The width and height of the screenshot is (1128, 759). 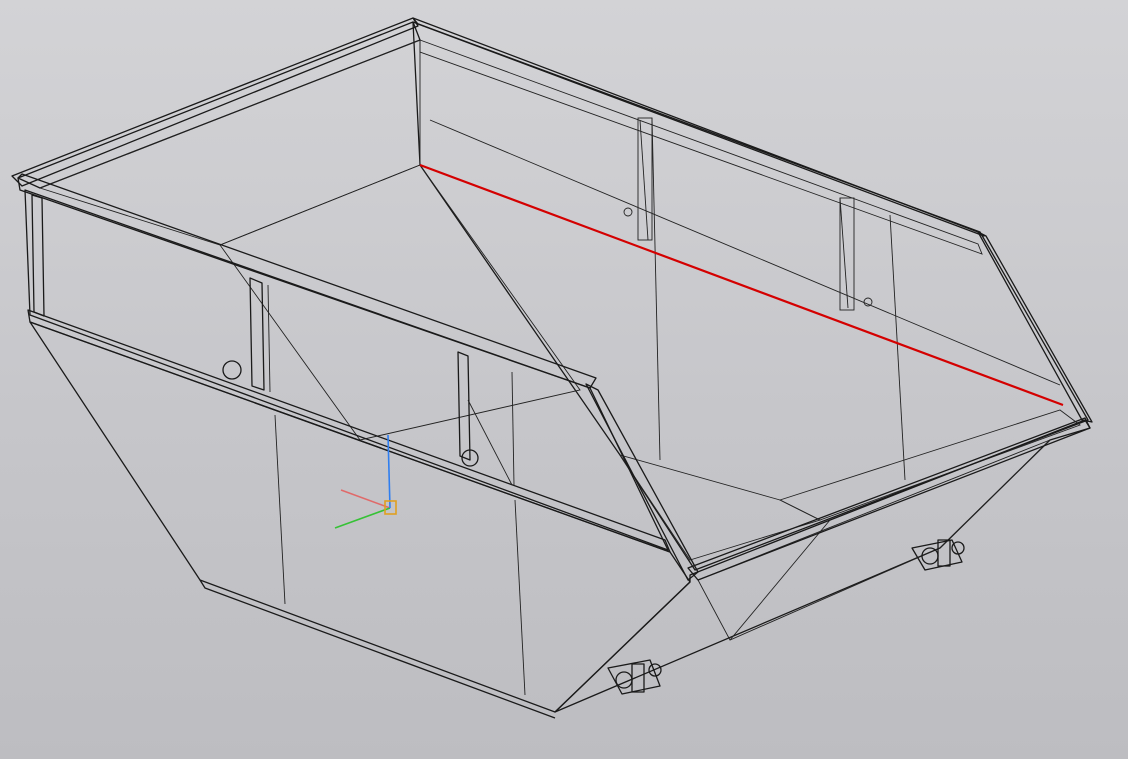 I want to click on front-top-rim, so click(x=307, y=281).